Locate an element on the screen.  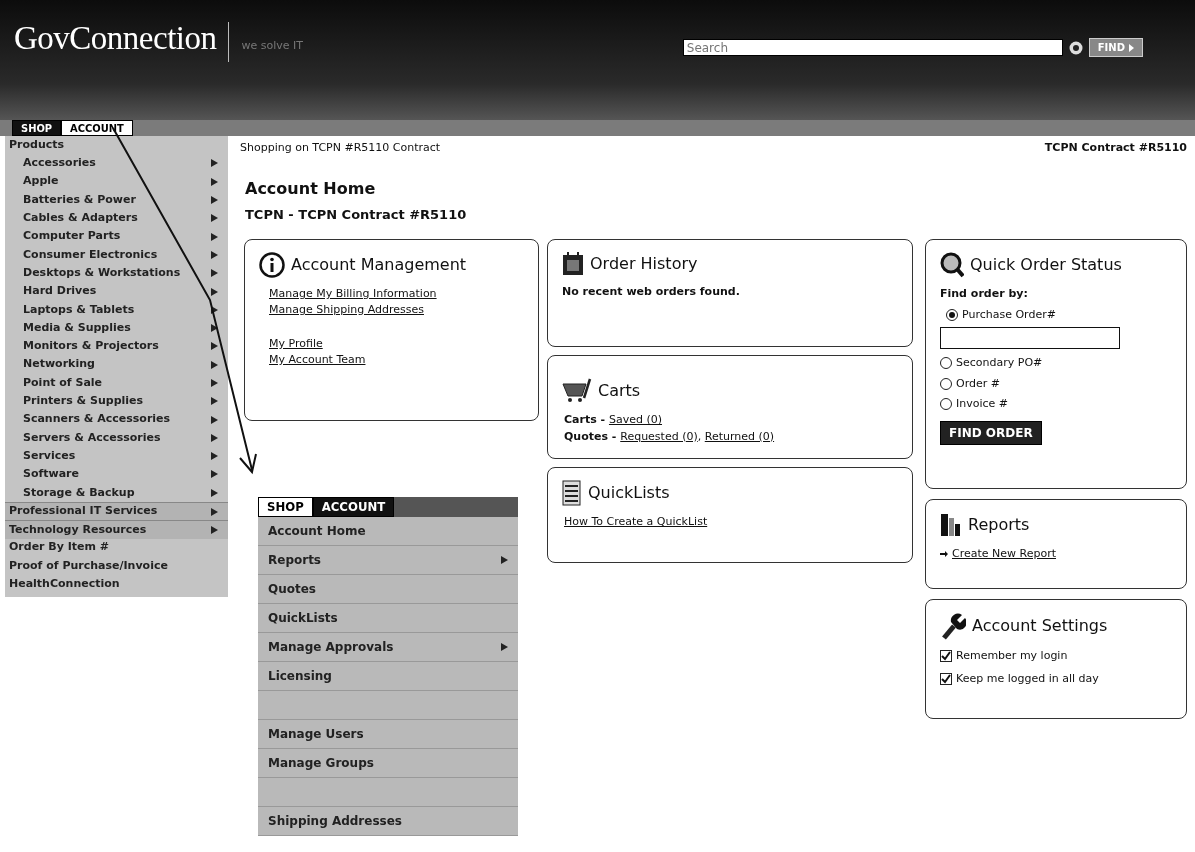
arrow-icon is located at coordinates (944, 554).